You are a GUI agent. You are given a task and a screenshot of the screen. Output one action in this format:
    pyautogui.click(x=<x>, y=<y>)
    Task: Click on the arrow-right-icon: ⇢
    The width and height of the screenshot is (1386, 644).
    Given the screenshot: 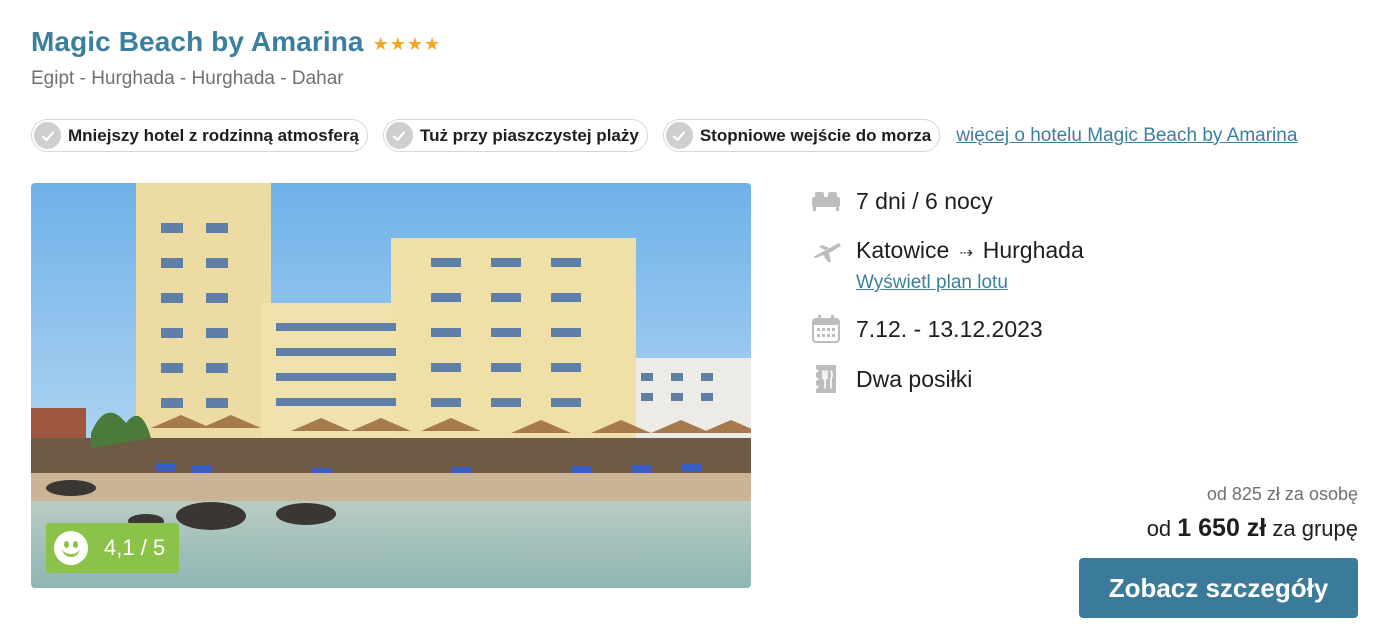 What is the action you would take?
    pyautogui.click(x=966, y=253)
    